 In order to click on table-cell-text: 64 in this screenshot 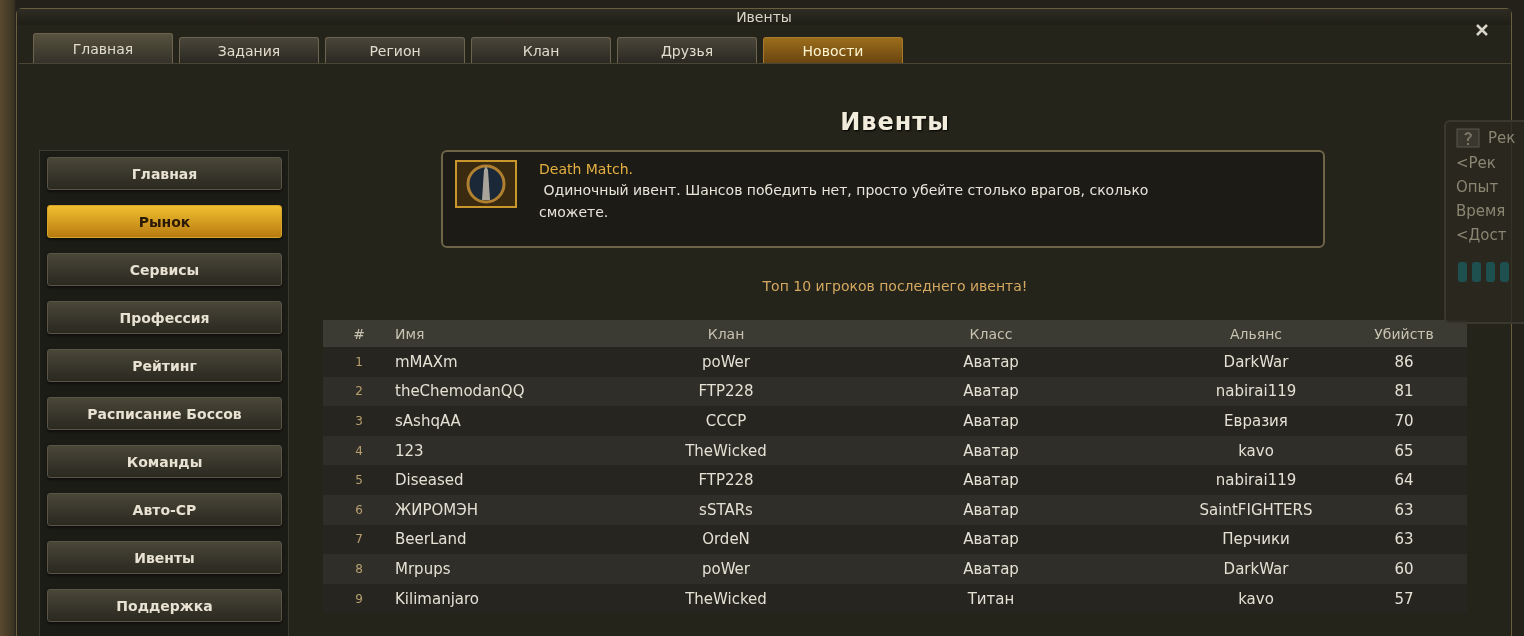, I will do `click(1404, 480)`.